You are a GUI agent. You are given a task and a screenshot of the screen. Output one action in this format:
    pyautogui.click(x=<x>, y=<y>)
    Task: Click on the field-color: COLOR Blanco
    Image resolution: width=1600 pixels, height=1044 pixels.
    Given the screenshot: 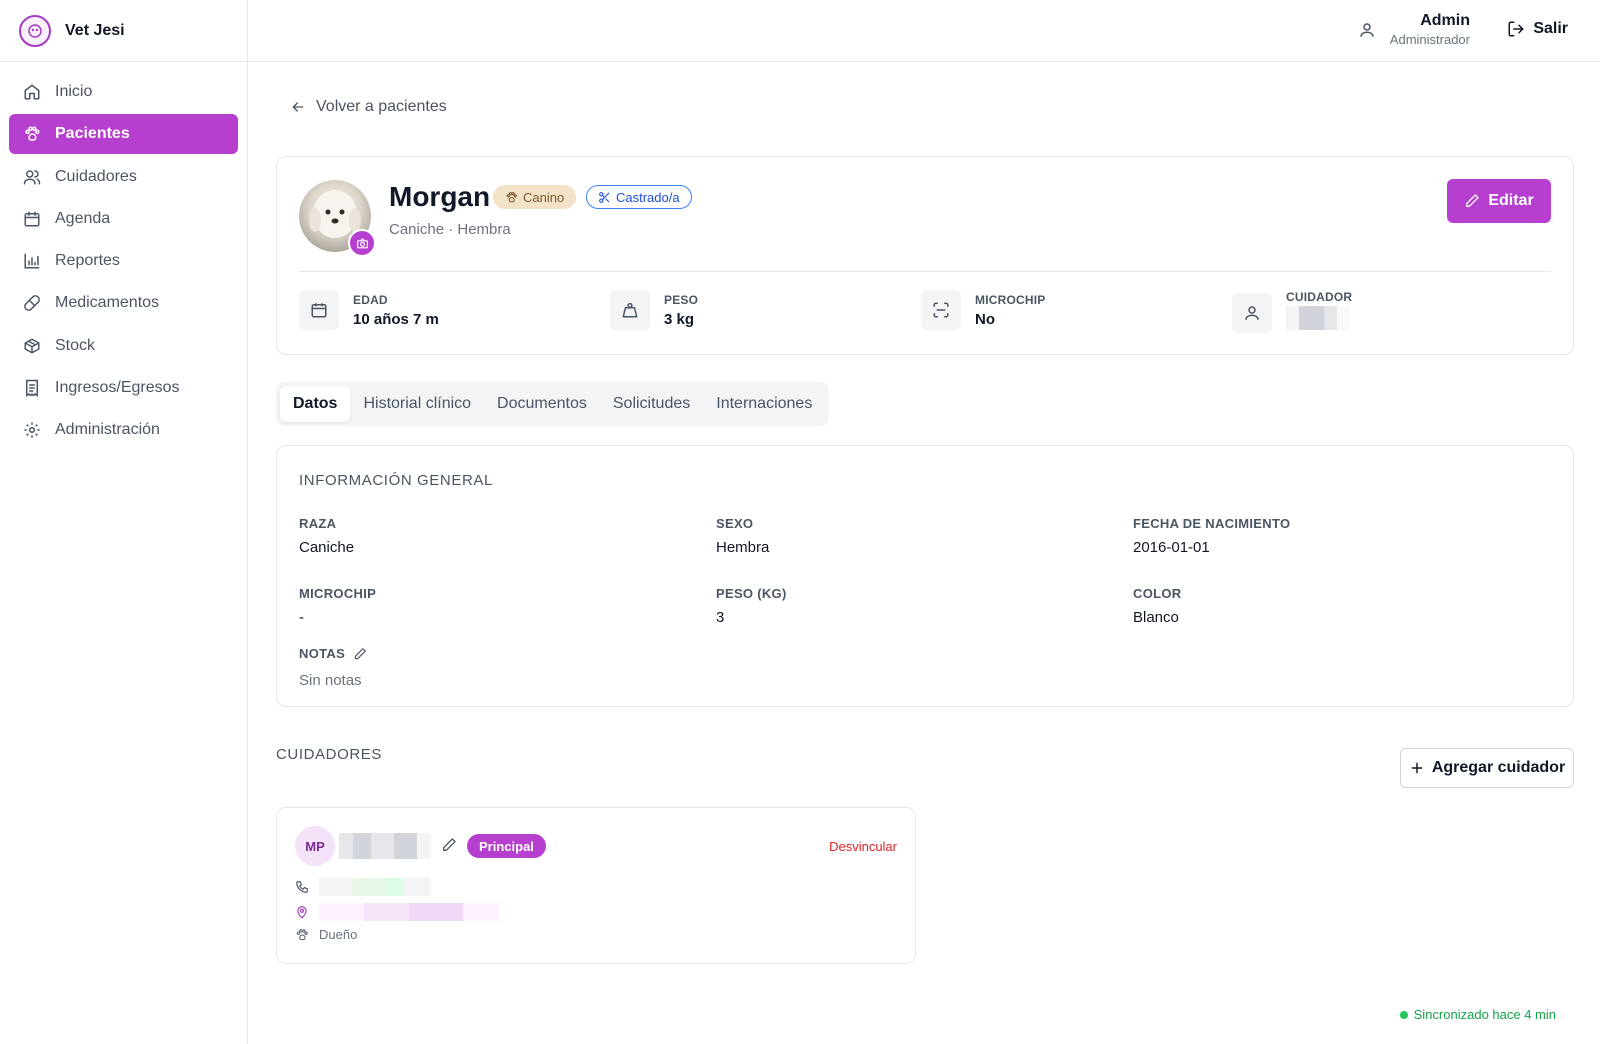 What is the action you would take?
    pyautogui.click(x=1157, y=606)
    